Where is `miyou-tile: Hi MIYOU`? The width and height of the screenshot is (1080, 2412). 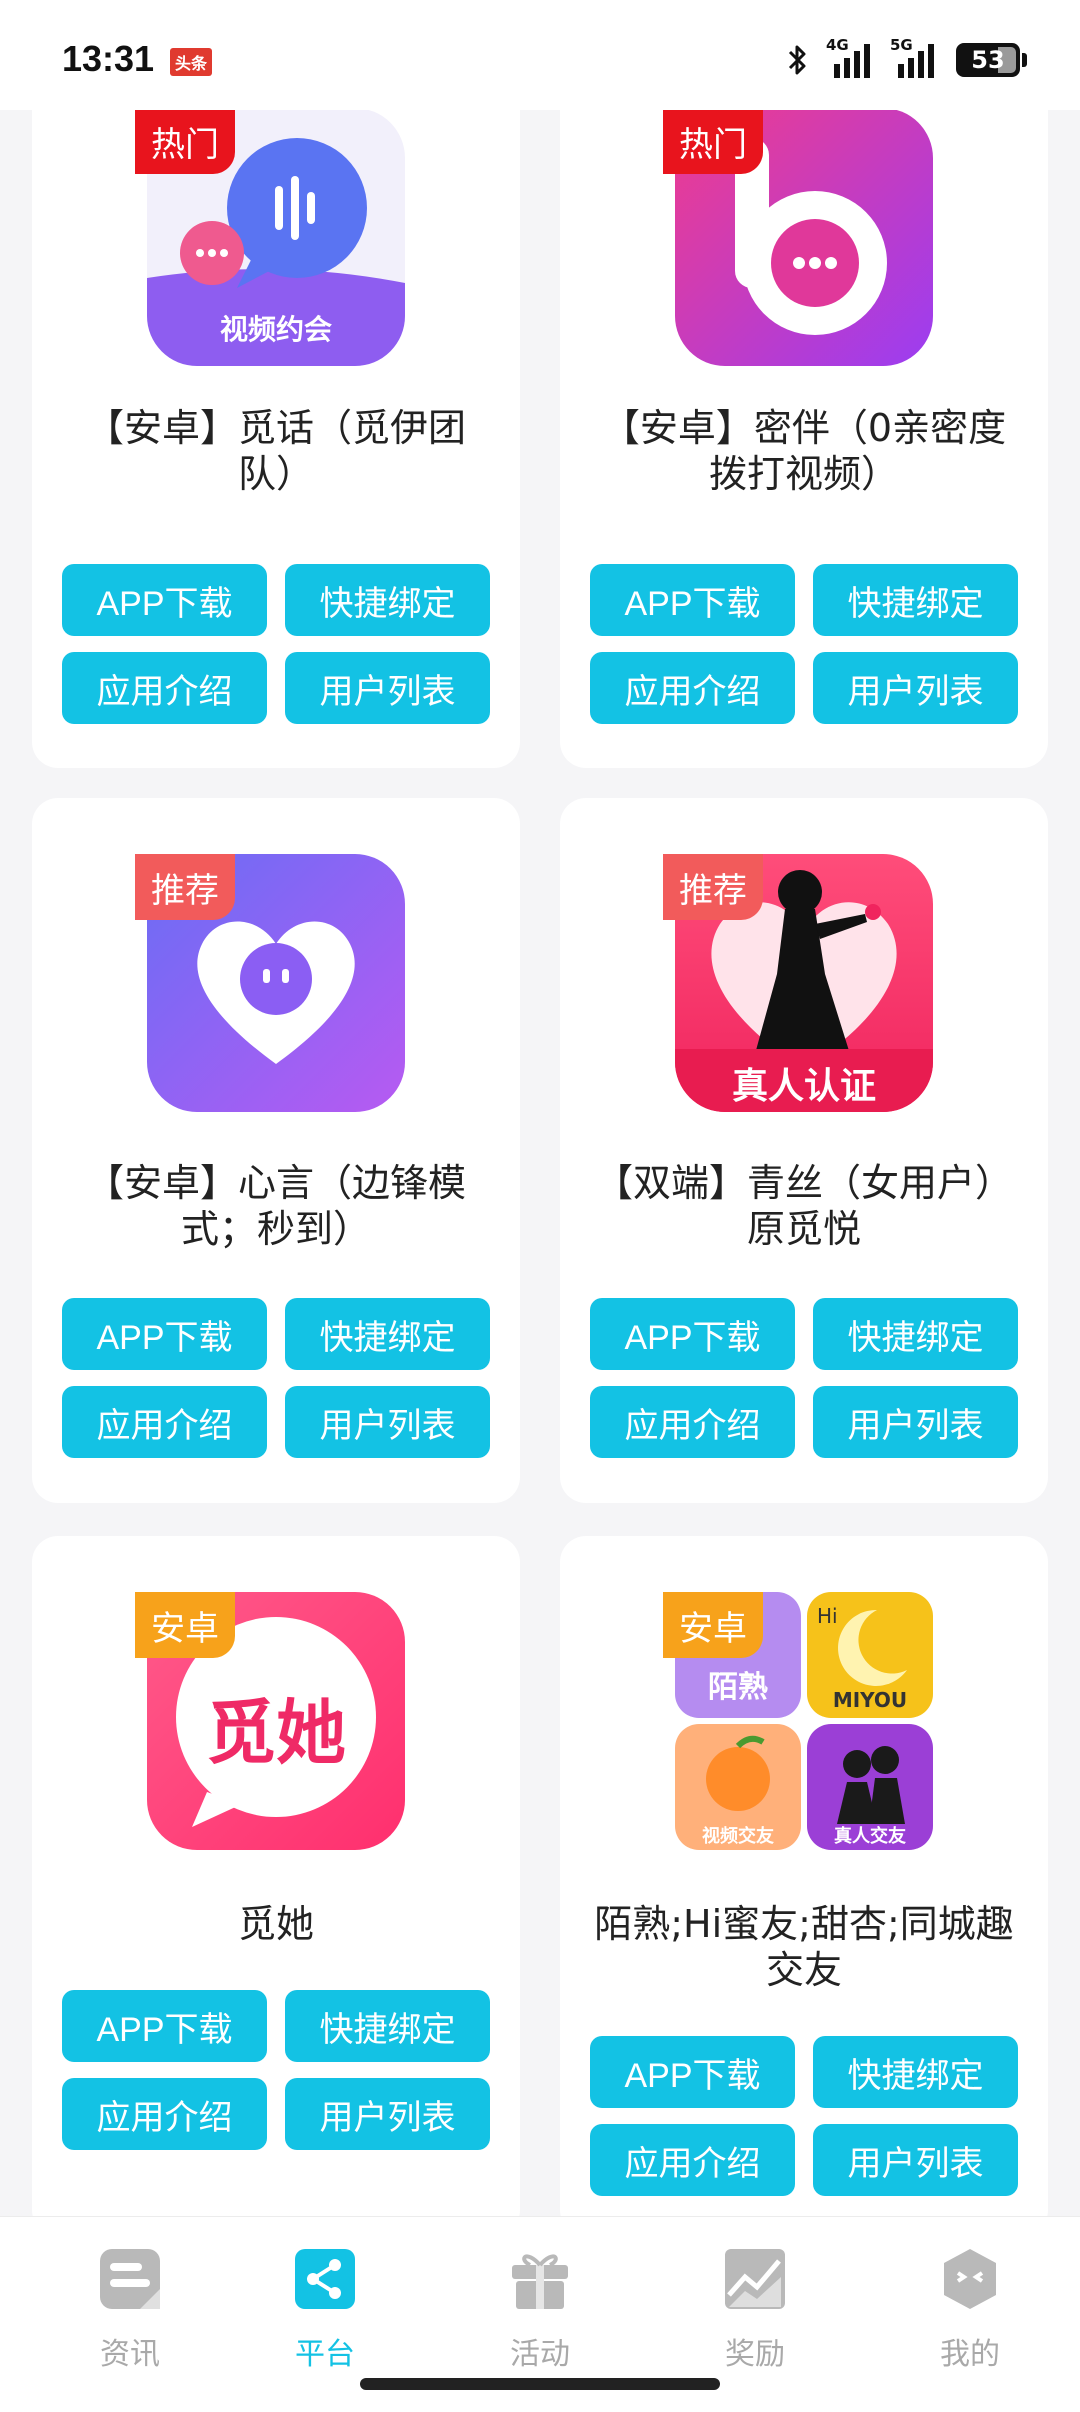
miyou-tile: Hi MIYOU is located at coordinates (870, 1655).